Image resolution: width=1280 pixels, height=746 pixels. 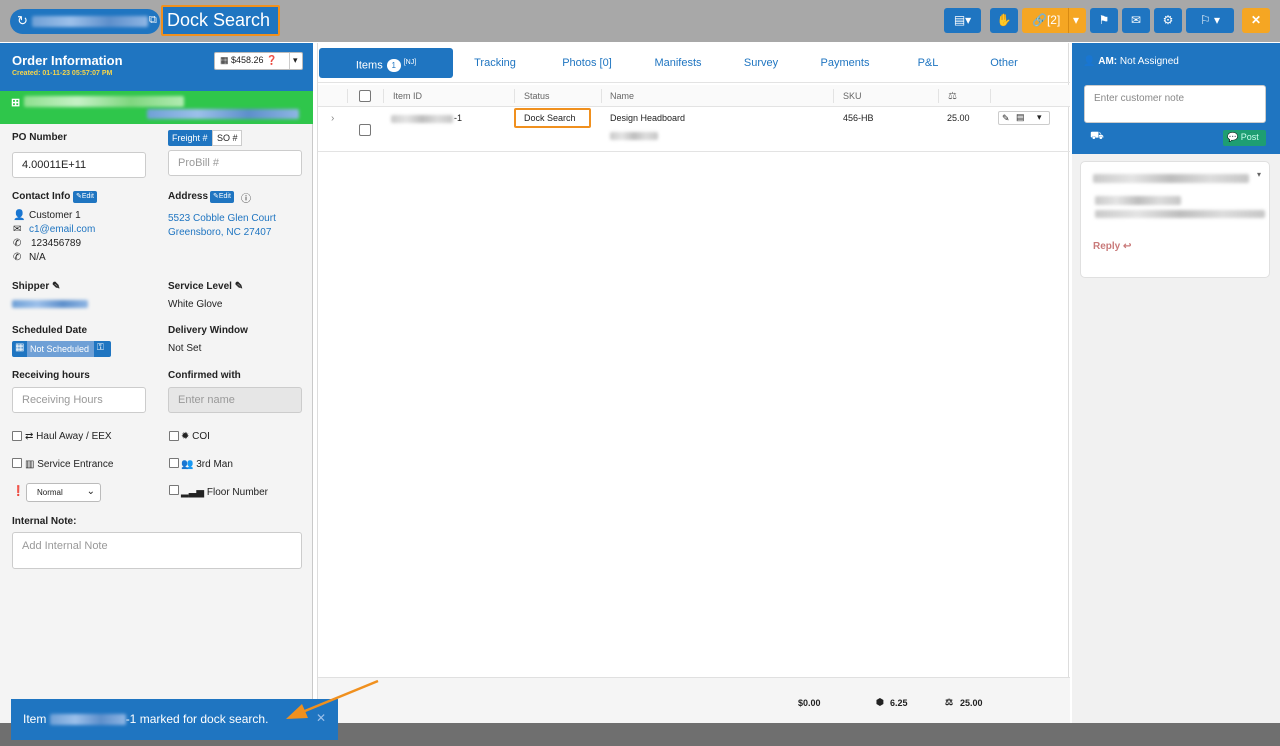 I want to click on plus-icon: ⊞, so click(x=15, y=102).